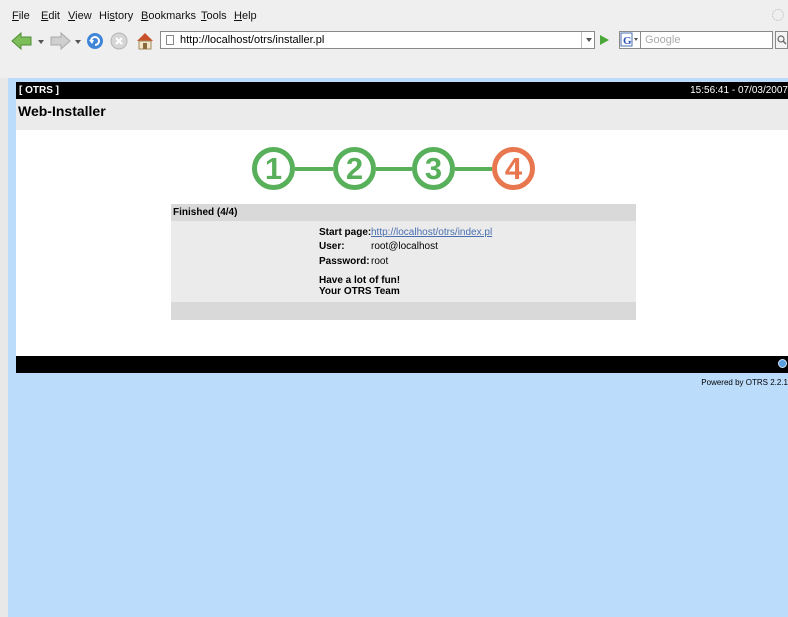  What do you see at coordinates (245, 16) in the screenshot?
I see `menu-help: Help` at bounding box center [245, 16].